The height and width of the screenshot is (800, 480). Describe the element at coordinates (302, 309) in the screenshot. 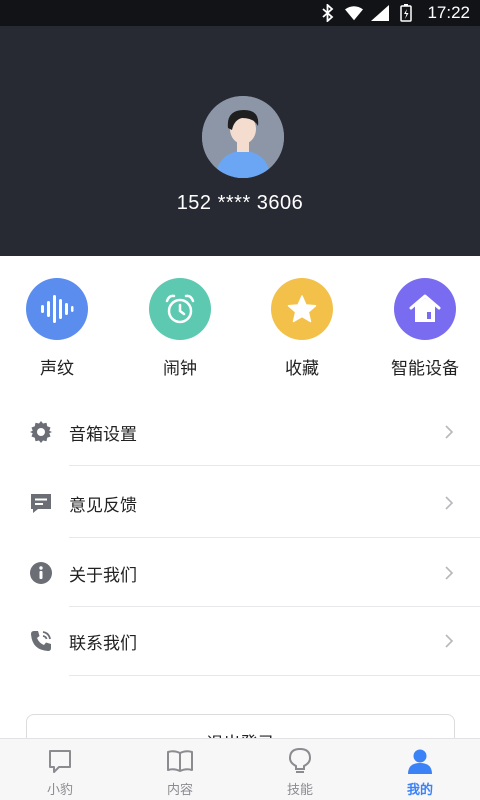

I see `star-icon` at that location.